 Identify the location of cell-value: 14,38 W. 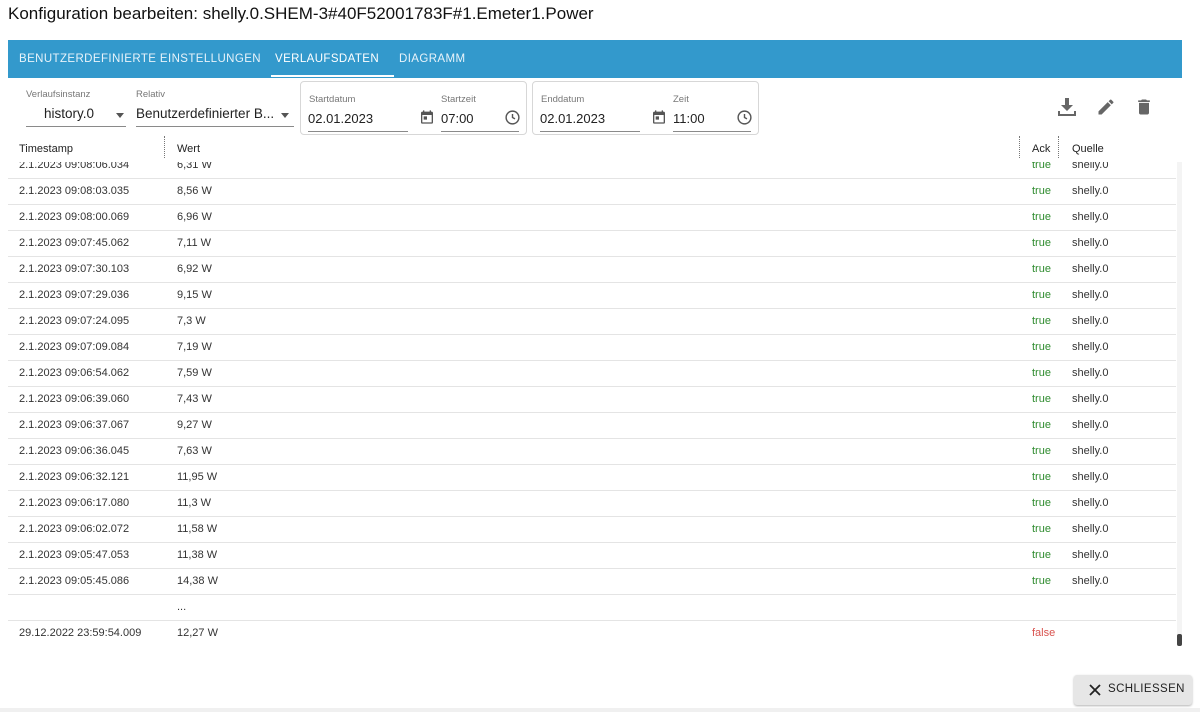
(197, 581).